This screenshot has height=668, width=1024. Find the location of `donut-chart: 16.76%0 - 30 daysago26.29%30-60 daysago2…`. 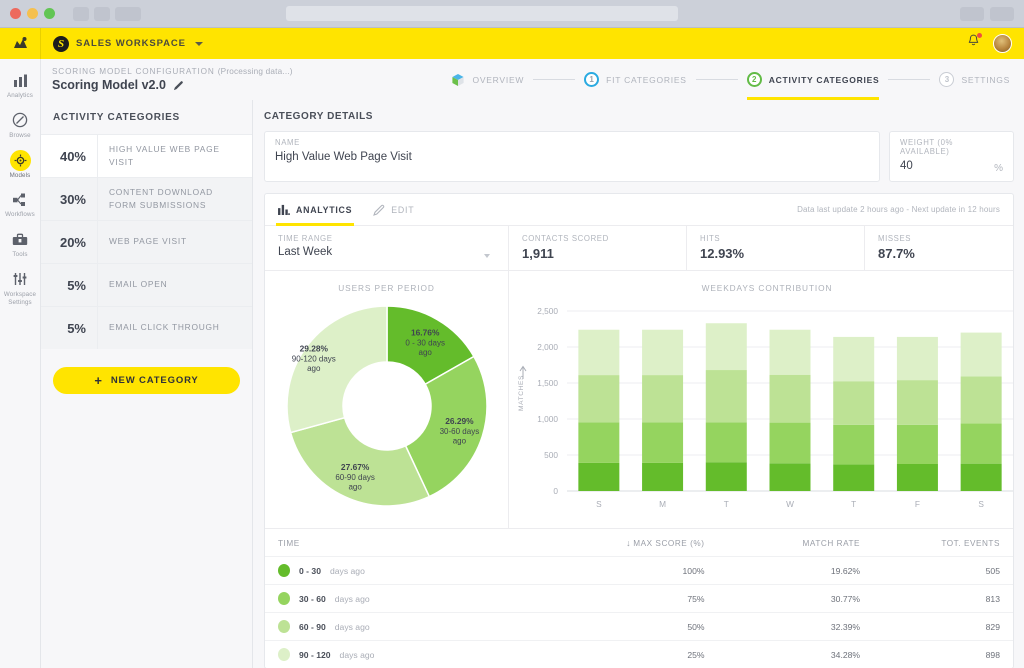

donut-chart: 16.76%0 - 30 daysago26.29%30-60 daysago2… is located at coordinates (387, 407).